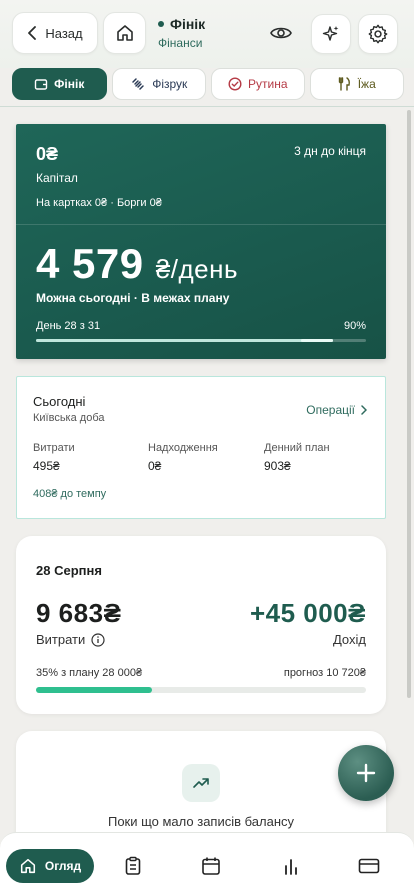  Describe the element at coordinates (297, 457) in the screenshot. I see `today-plan: Денний план 903₴` at that location.